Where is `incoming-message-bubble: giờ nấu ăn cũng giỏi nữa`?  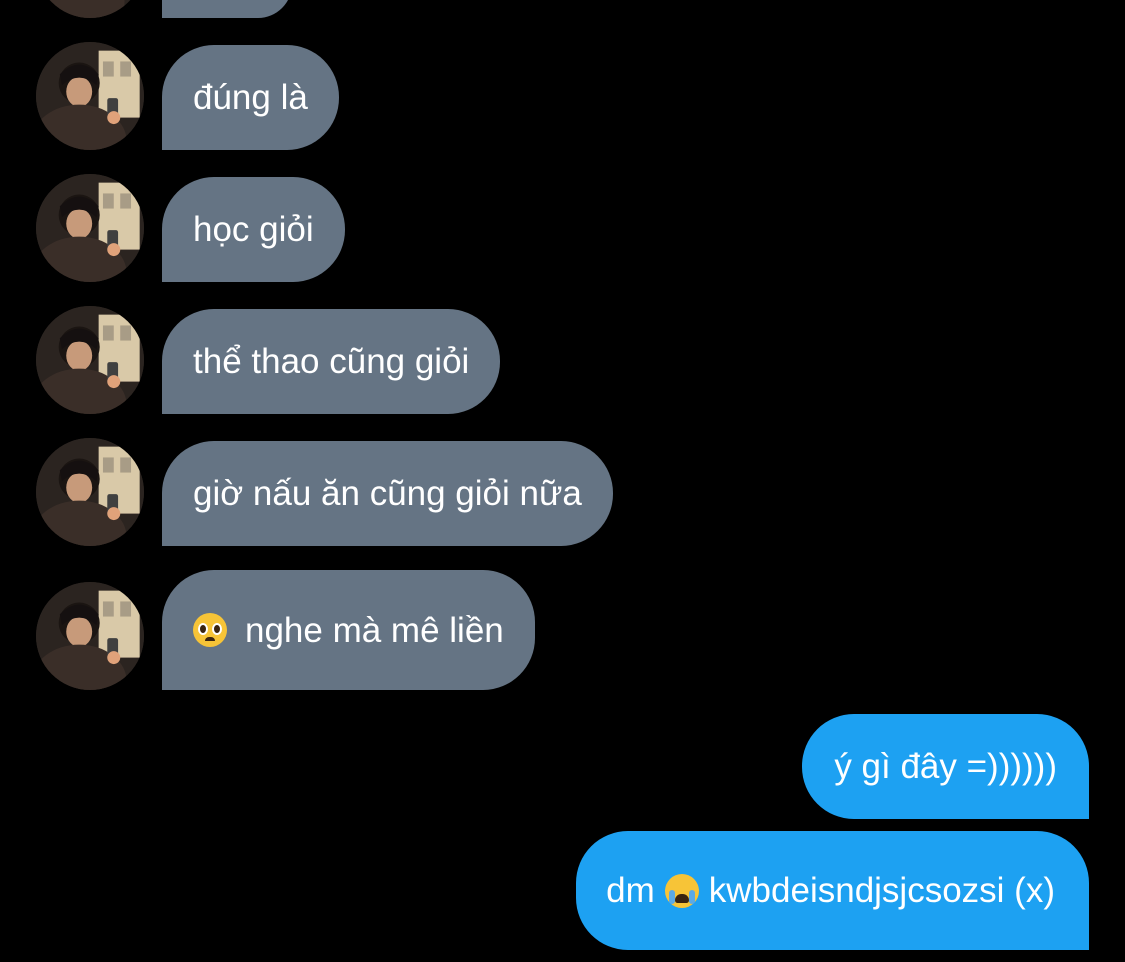
incoming-message-bubble: giờ nấu ăn cũng giỏi nữa is located at coordinates (387, 493).